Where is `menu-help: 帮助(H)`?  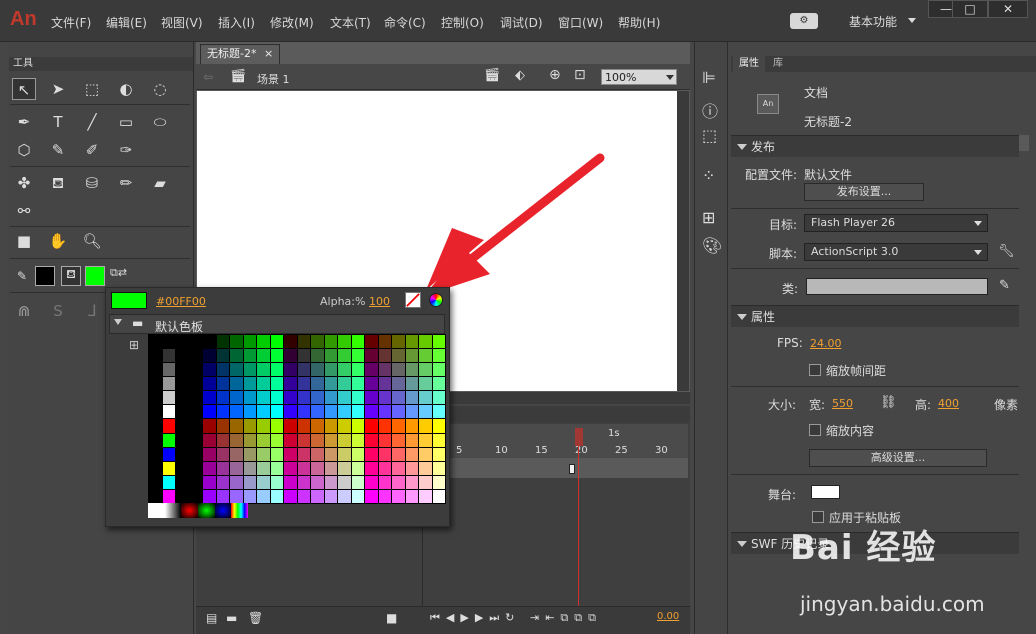
menu-help: 帮助(H) is located at coordinates (639, 22).